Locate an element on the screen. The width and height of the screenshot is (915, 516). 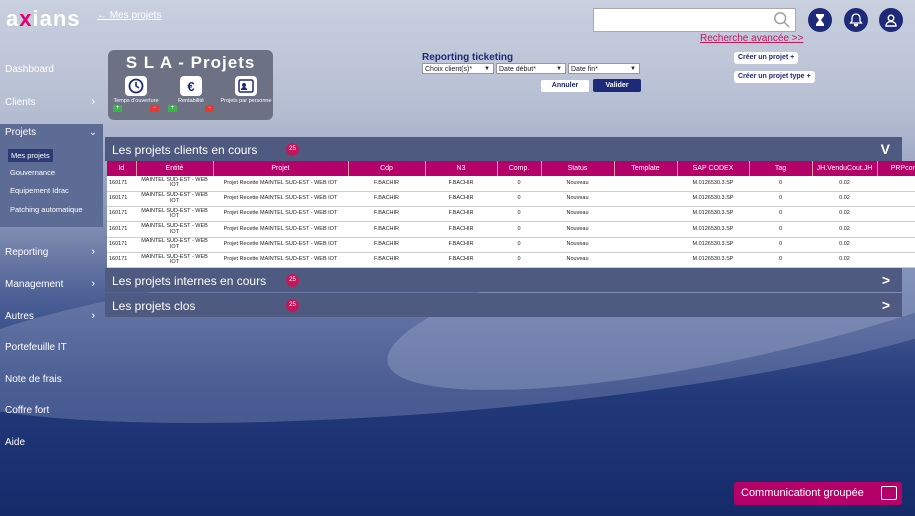
col-header: Status is located at coordinates (578, 168).